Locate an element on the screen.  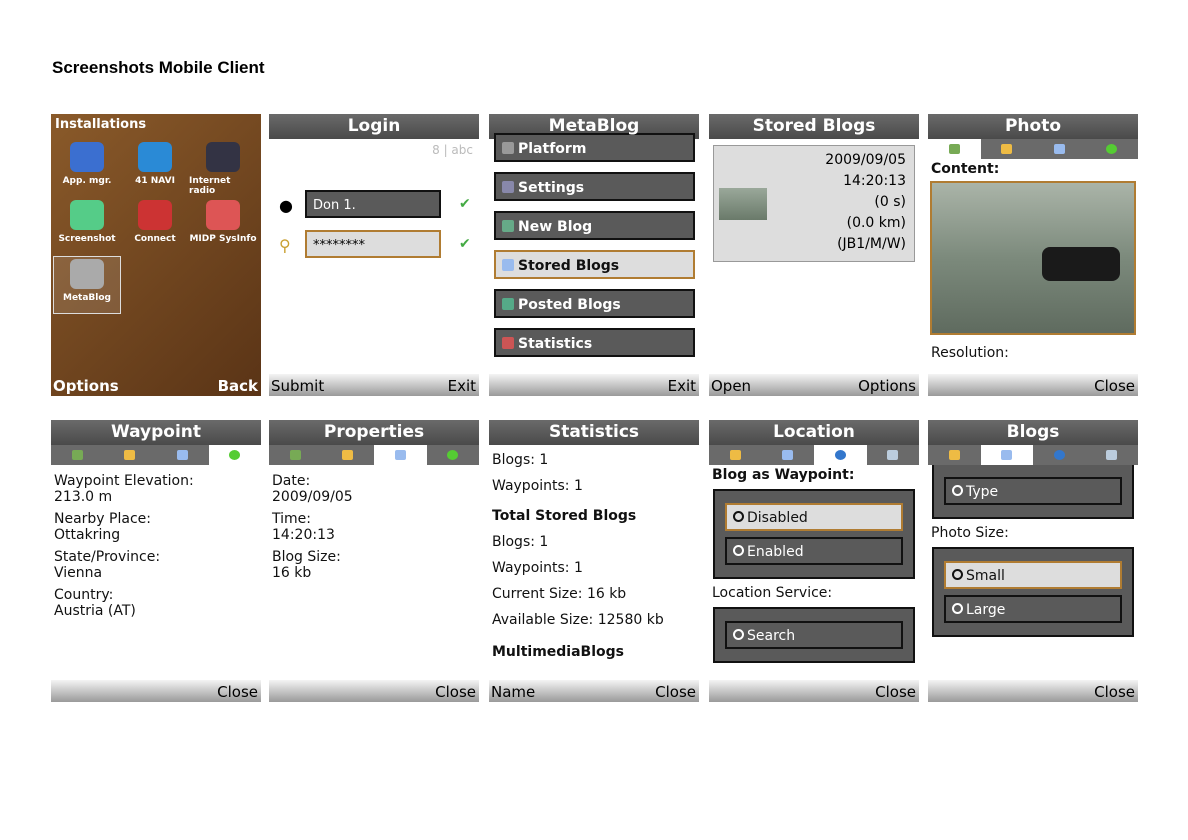
menu-item: Posted Blogs is located at coordinates (594, 303).